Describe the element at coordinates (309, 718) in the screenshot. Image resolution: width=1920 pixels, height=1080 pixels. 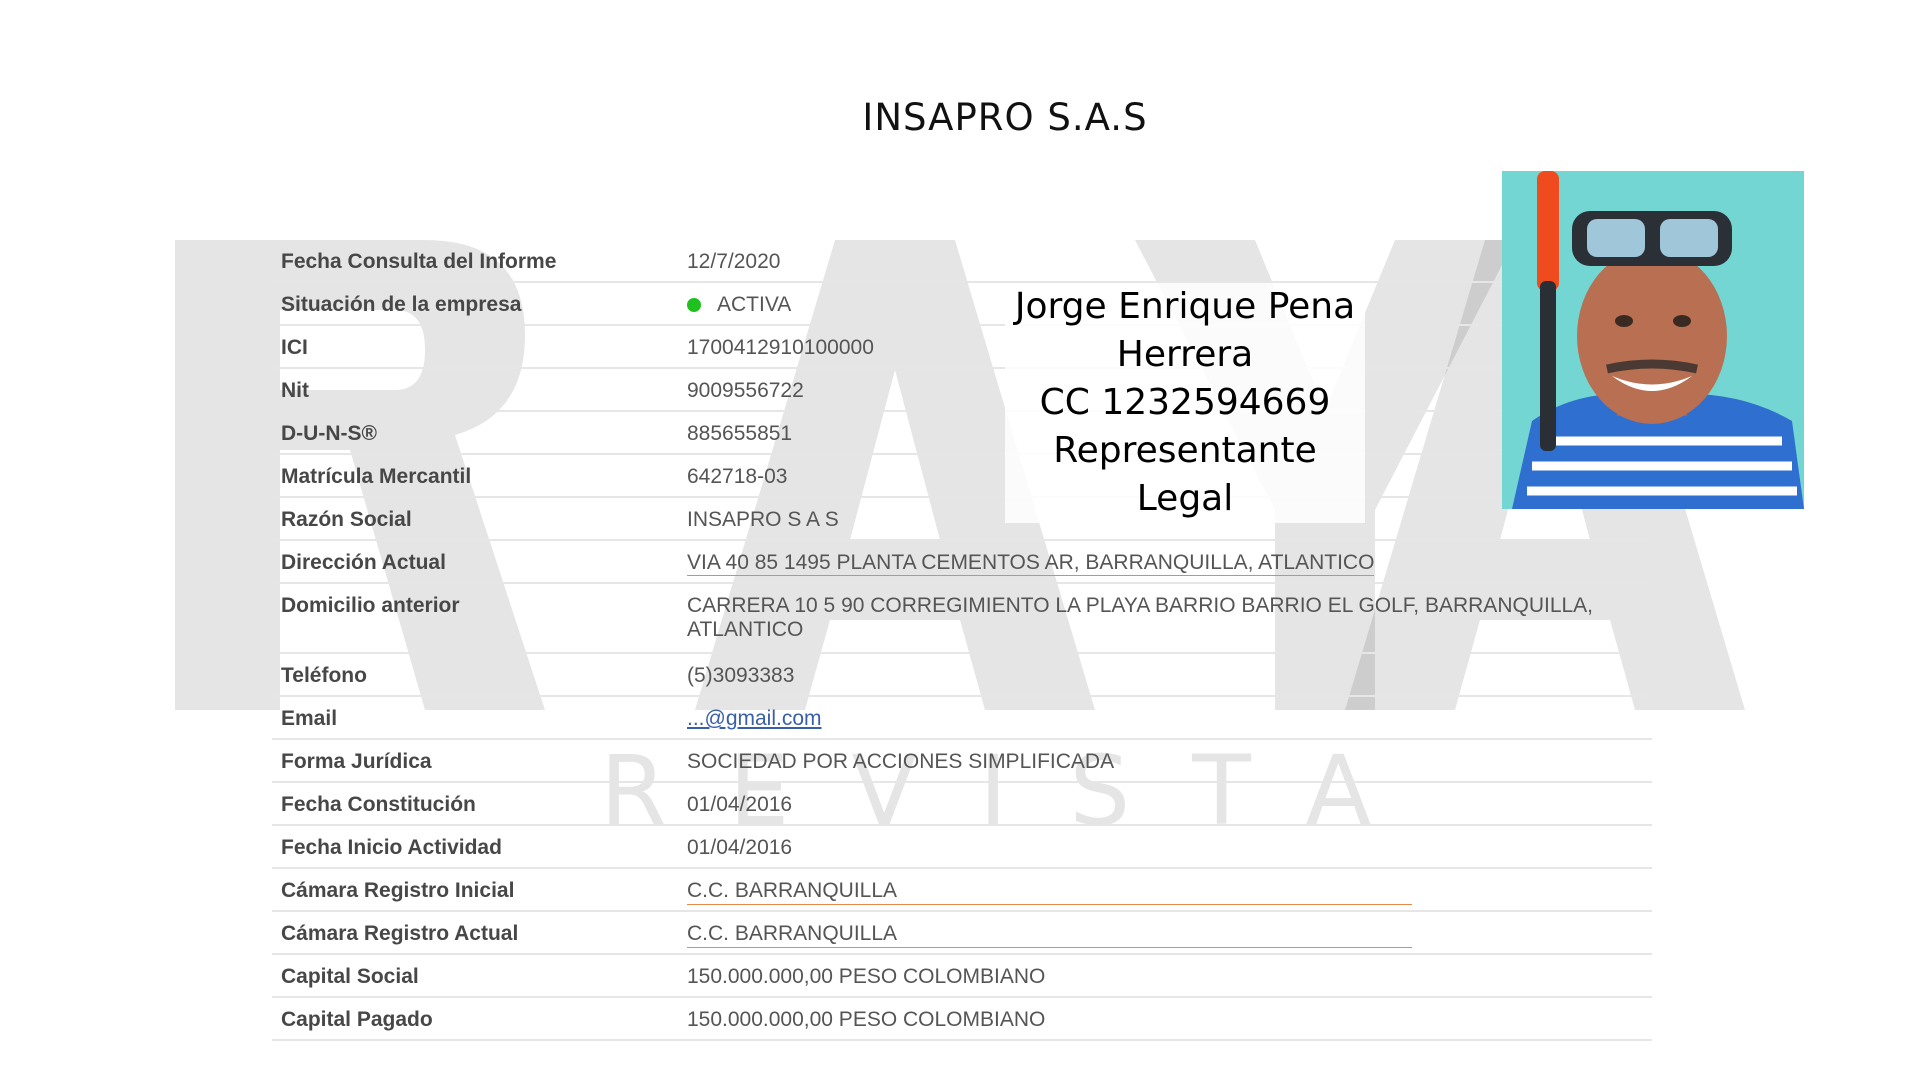
I see `row-label: Email` at that location.